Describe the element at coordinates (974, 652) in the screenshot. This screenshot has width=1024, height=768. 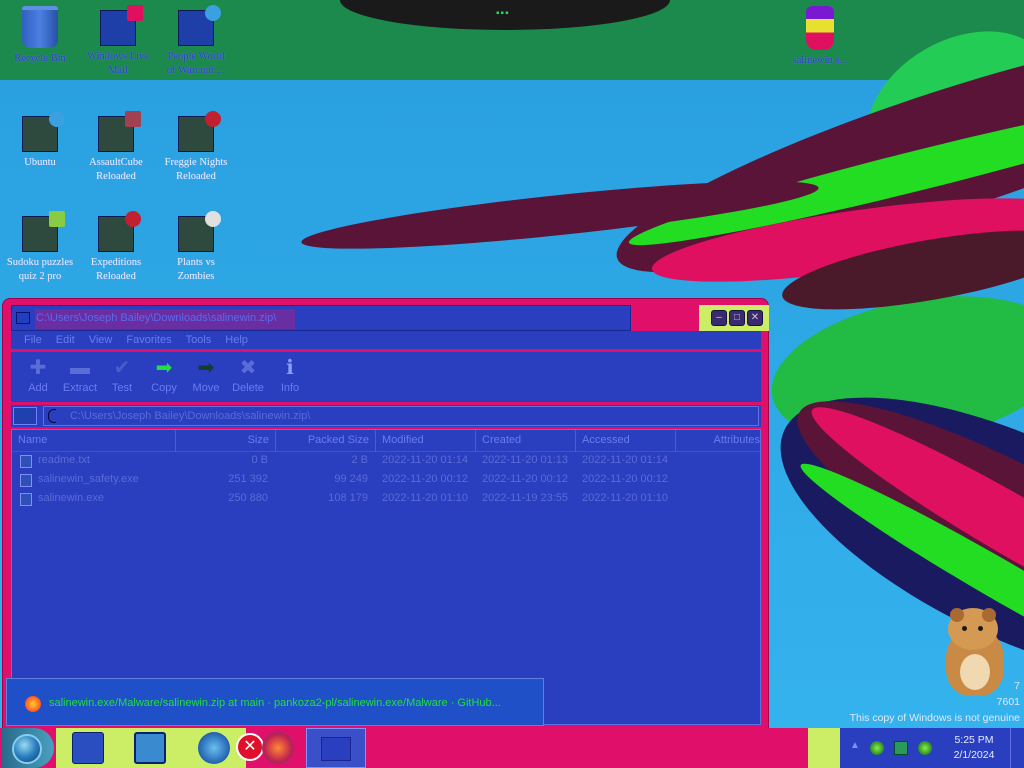
I see `hamster-mascot` at that location.